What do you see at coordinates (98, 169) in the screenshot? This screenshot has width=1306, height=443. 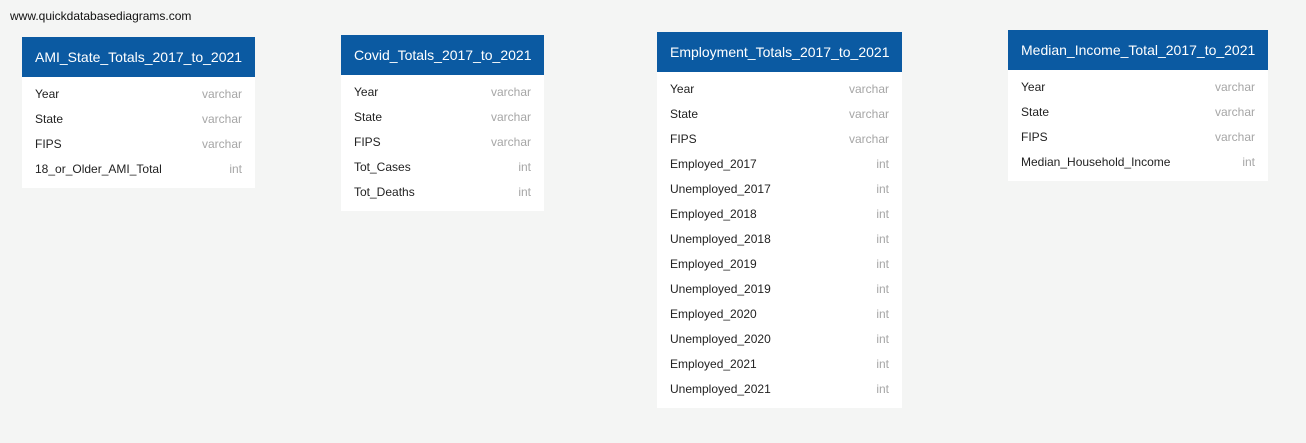 I see `field-name: 18_or_Older_AMI_Total` at bounding box center [98, 169].